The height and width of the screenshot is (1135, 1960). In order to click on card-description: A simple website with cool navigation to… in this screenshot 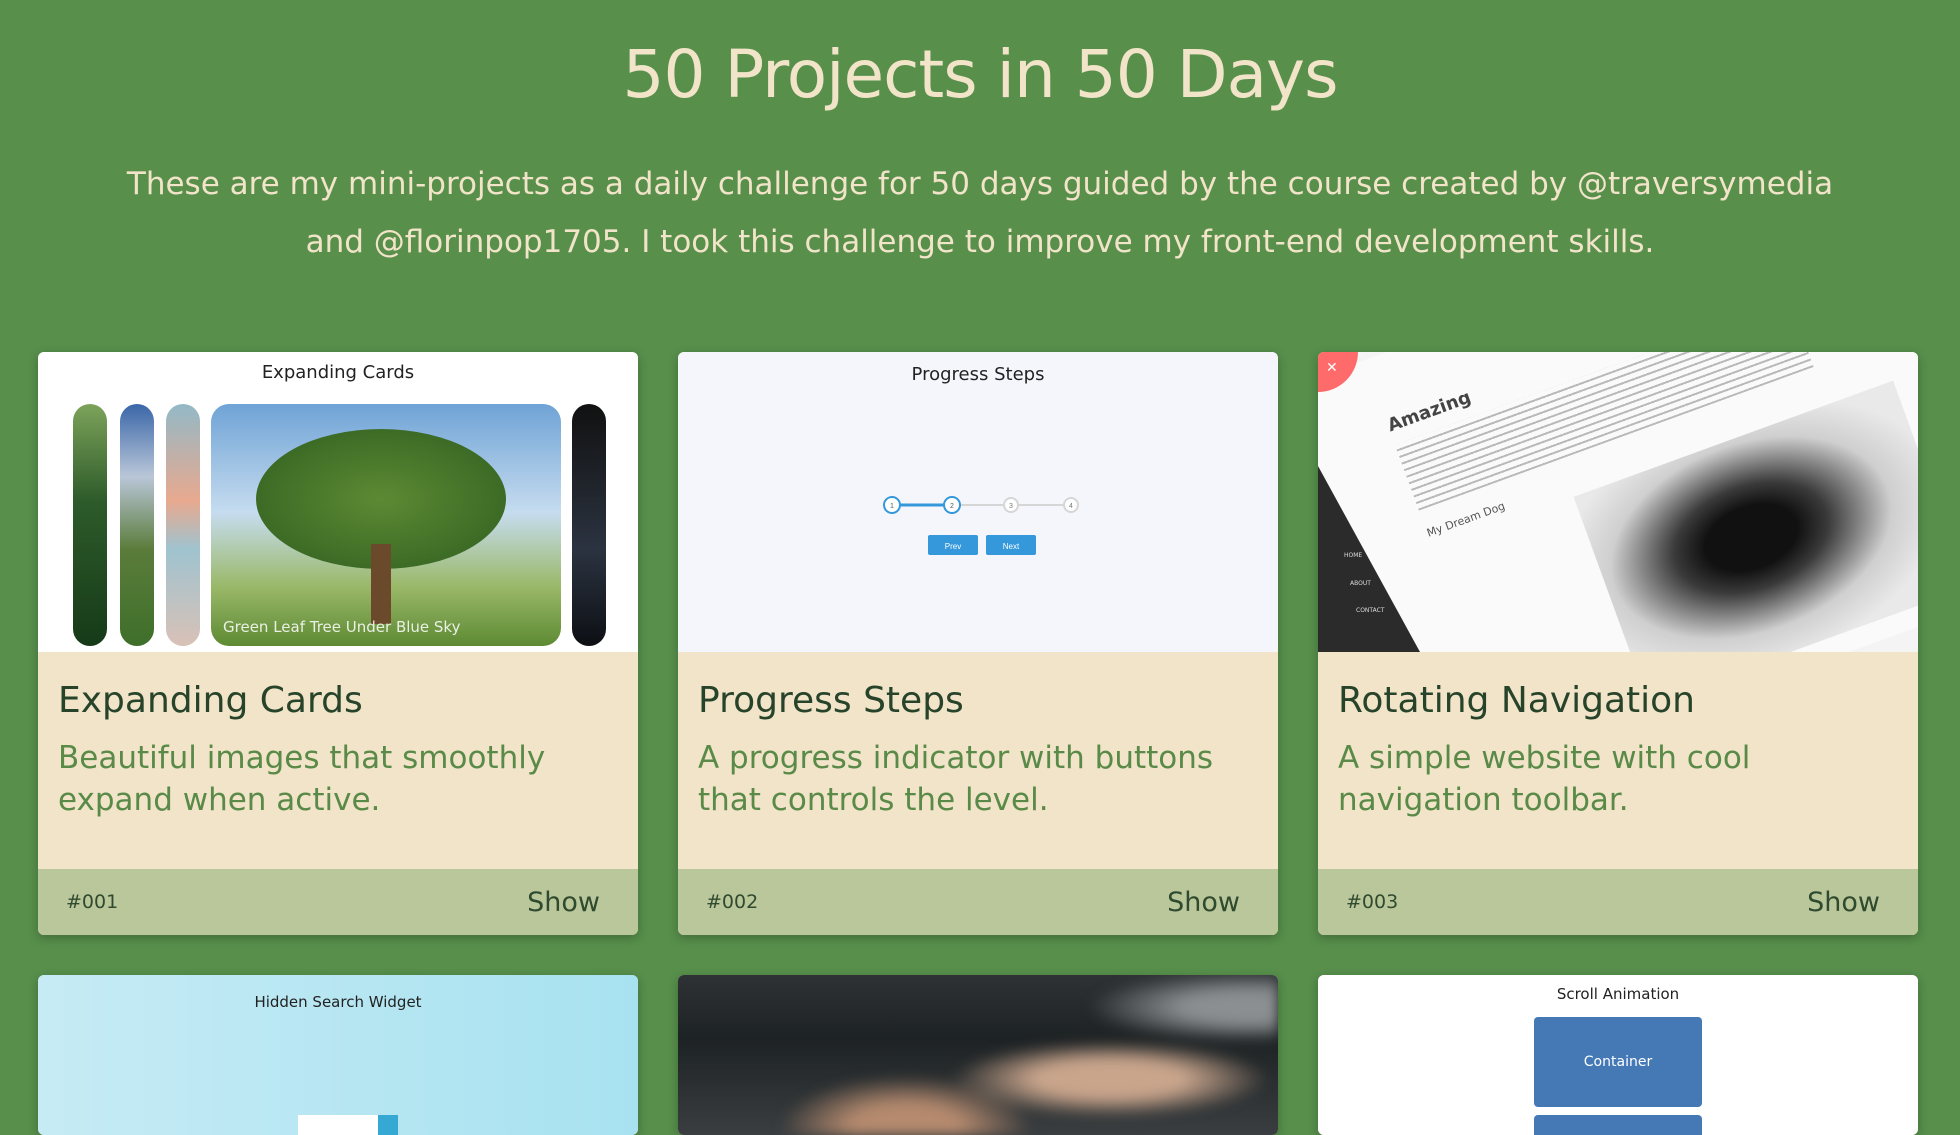, I will do `click(1544, 779)`.